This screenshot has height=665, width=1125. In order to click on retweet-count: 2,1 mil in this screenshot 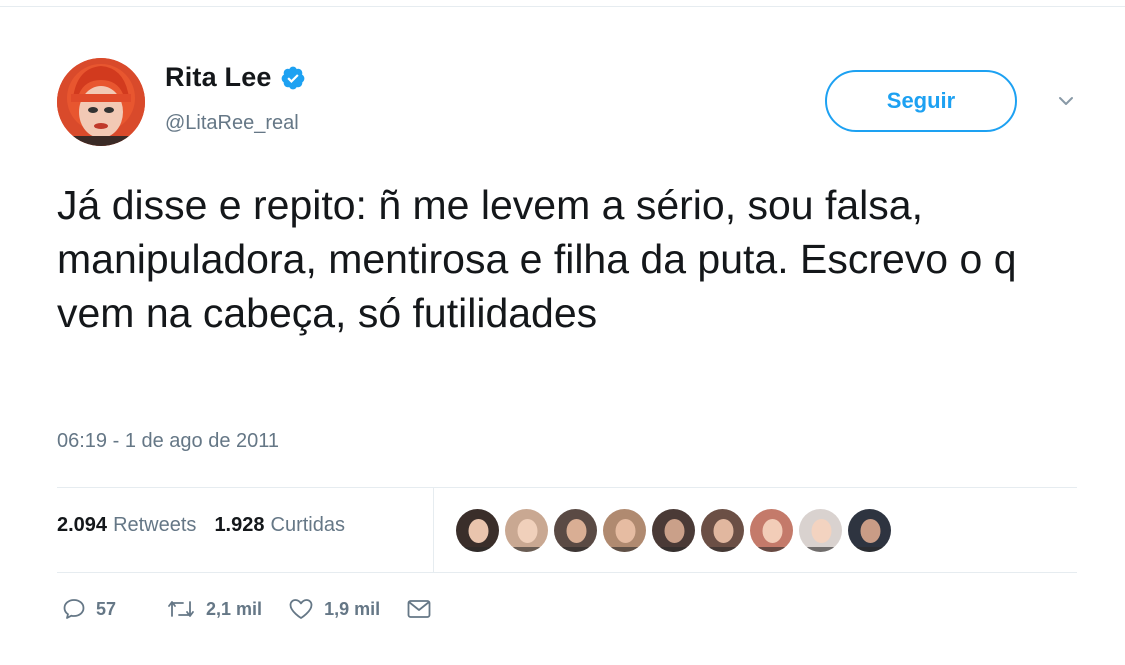, I will do `click(234, 608)`.